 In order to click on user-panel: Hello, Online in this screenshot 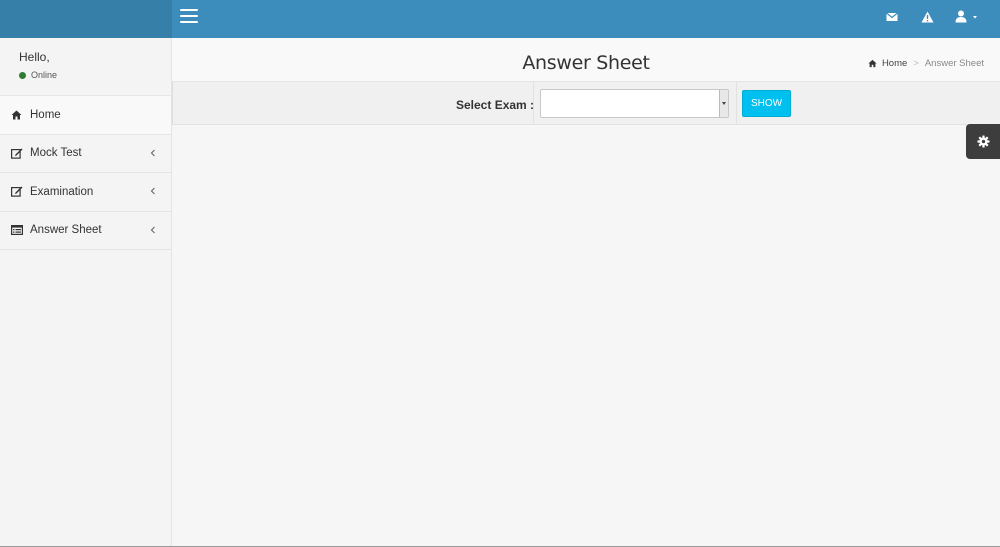, I will do `click(85, 67)`.